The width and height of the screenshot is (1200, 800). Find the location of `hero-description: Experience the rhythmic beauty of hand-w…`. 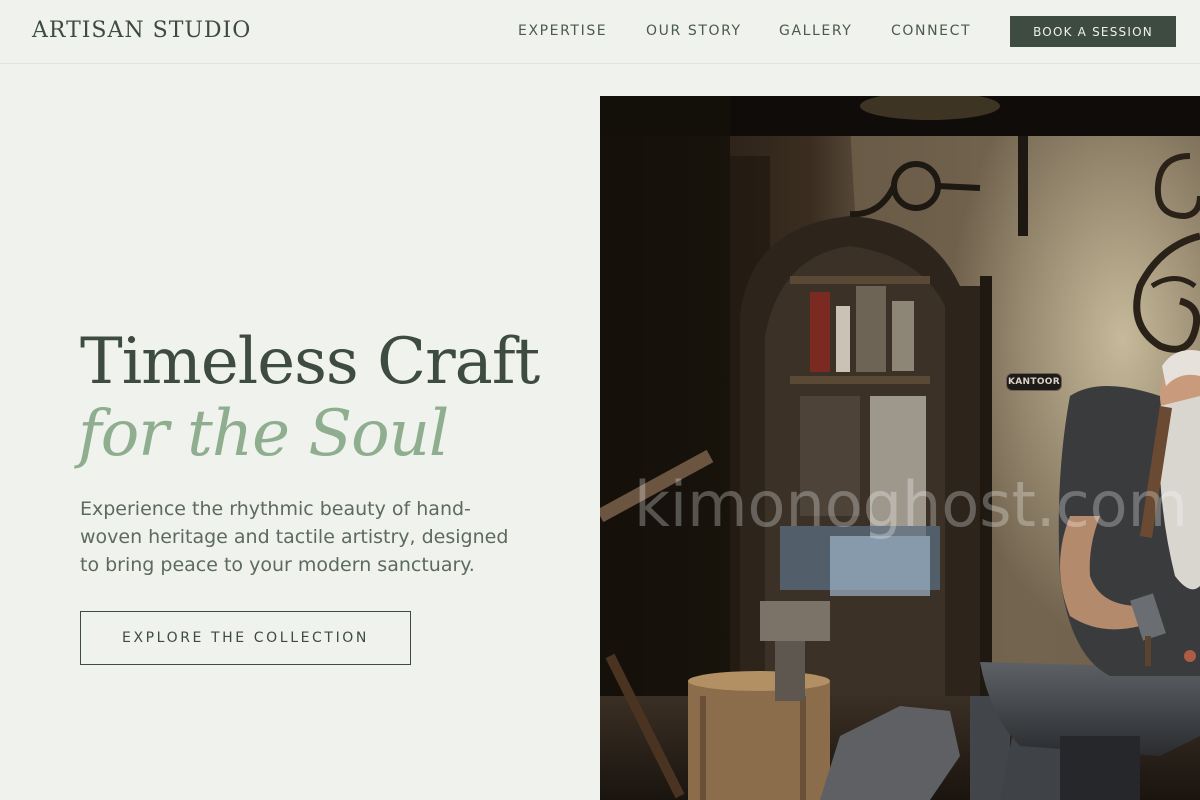

hero-description: Experience the rhythmic beauty of hand-w… is located at coordinates (294, 537).